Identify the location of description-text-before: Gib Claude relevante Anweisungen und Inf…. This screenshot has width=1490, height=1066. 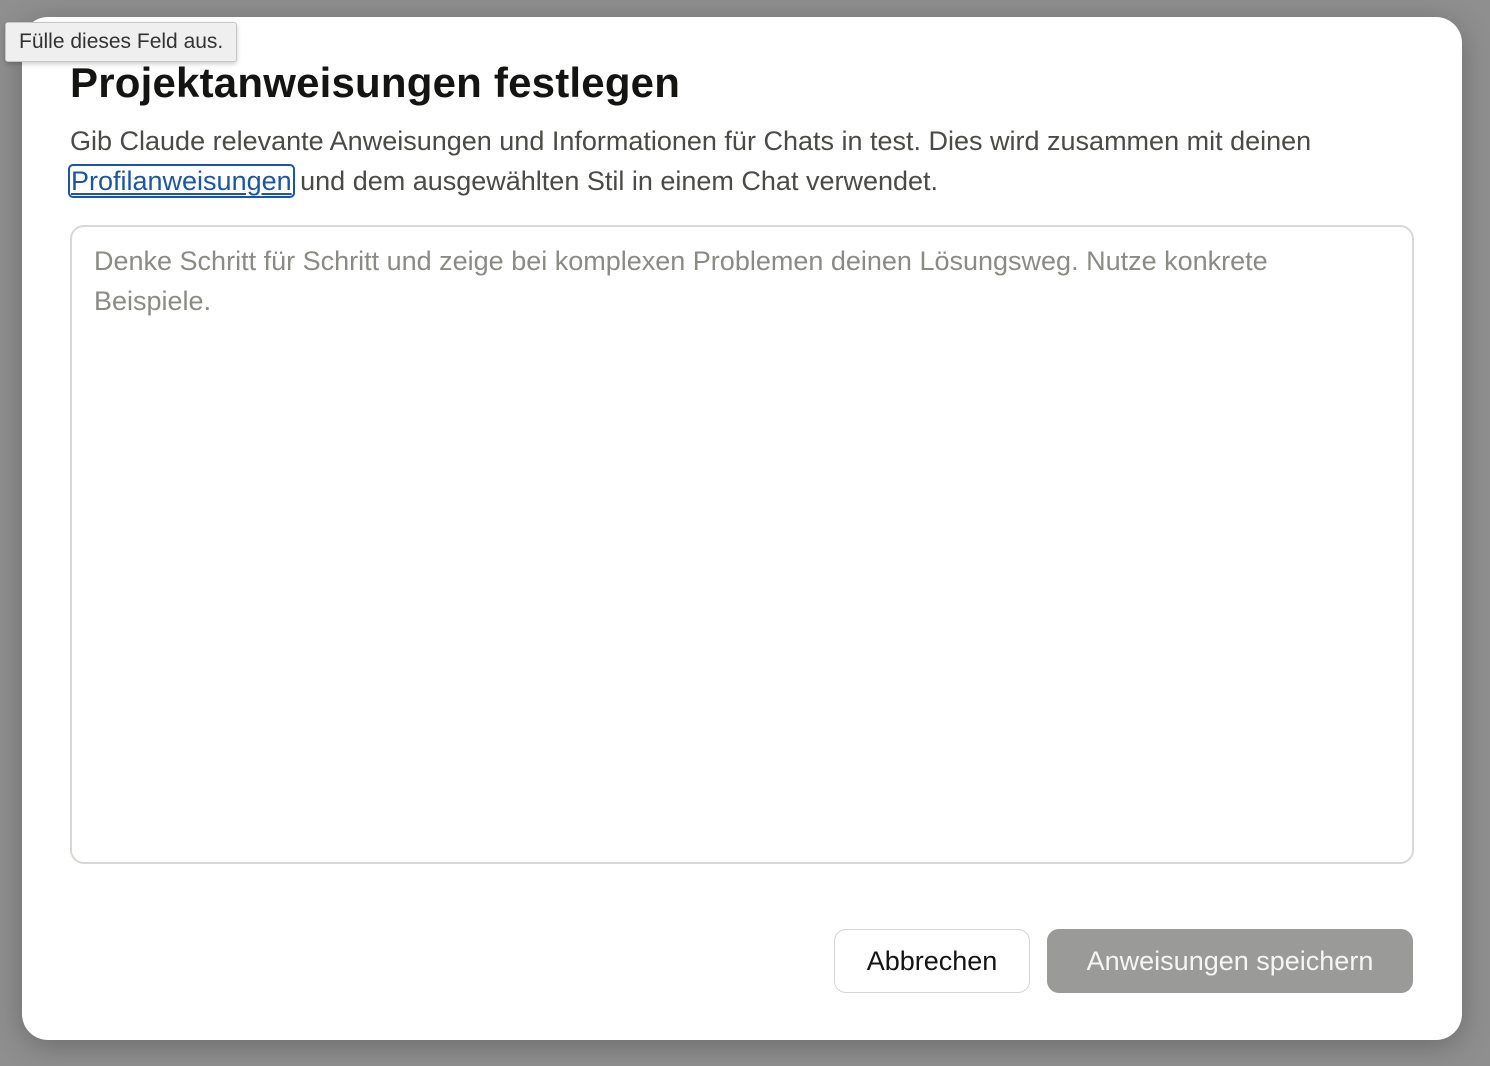
(691, 141).